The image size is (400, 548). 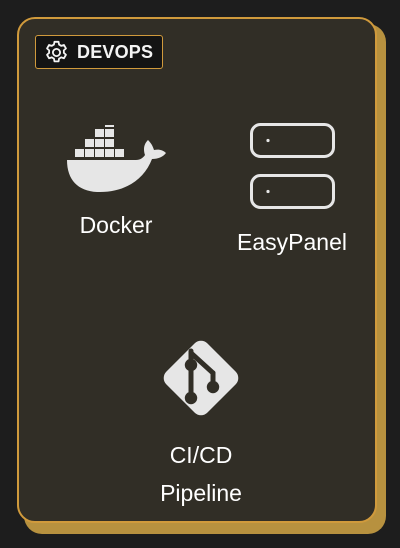 I want to click on gear-icon, so click(x=56, y=52).